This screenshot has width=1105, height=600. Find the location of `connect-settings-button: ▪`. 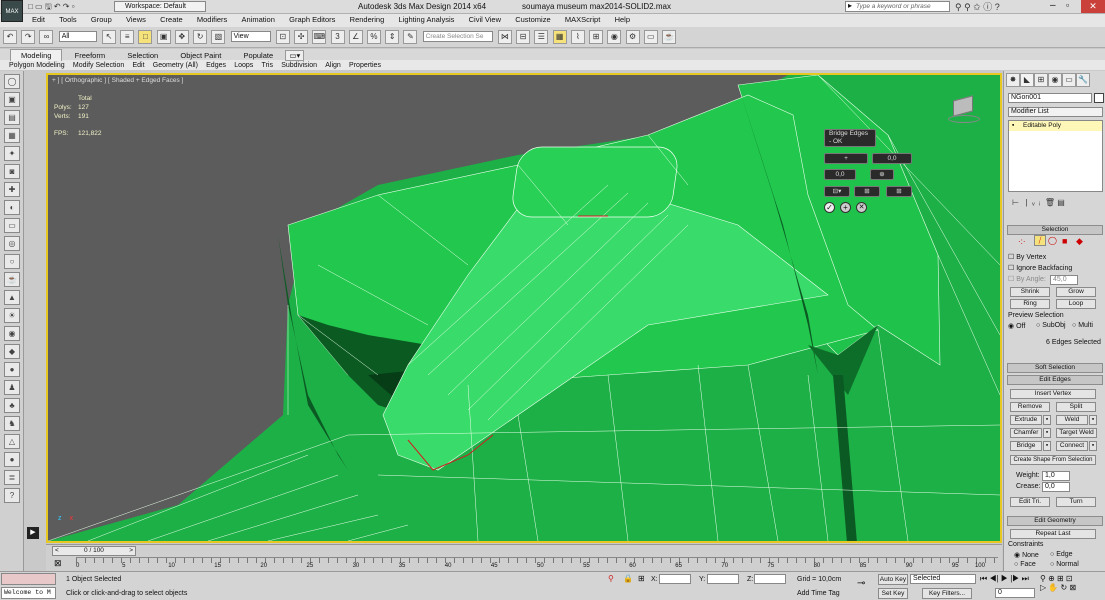

connect-settings-button: ▪ is located at coordinates (1093, 446).